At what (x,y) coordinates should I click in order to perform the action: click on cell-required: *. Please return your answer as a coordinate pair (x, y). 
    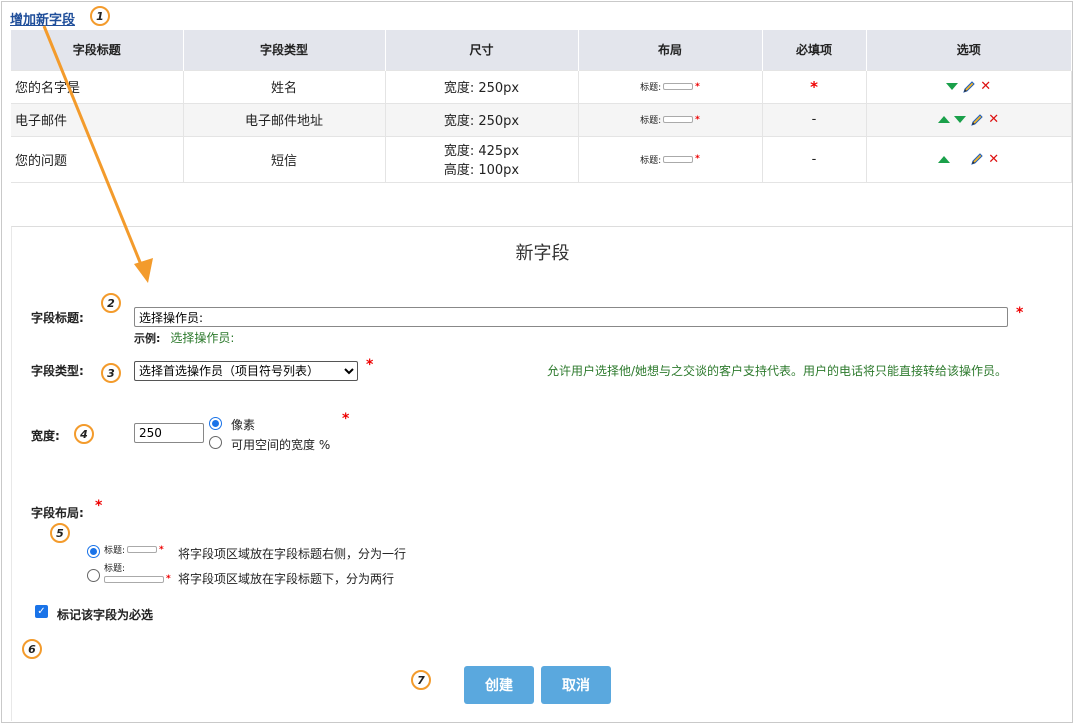
    Looking at the image, I should click on (814, 86).